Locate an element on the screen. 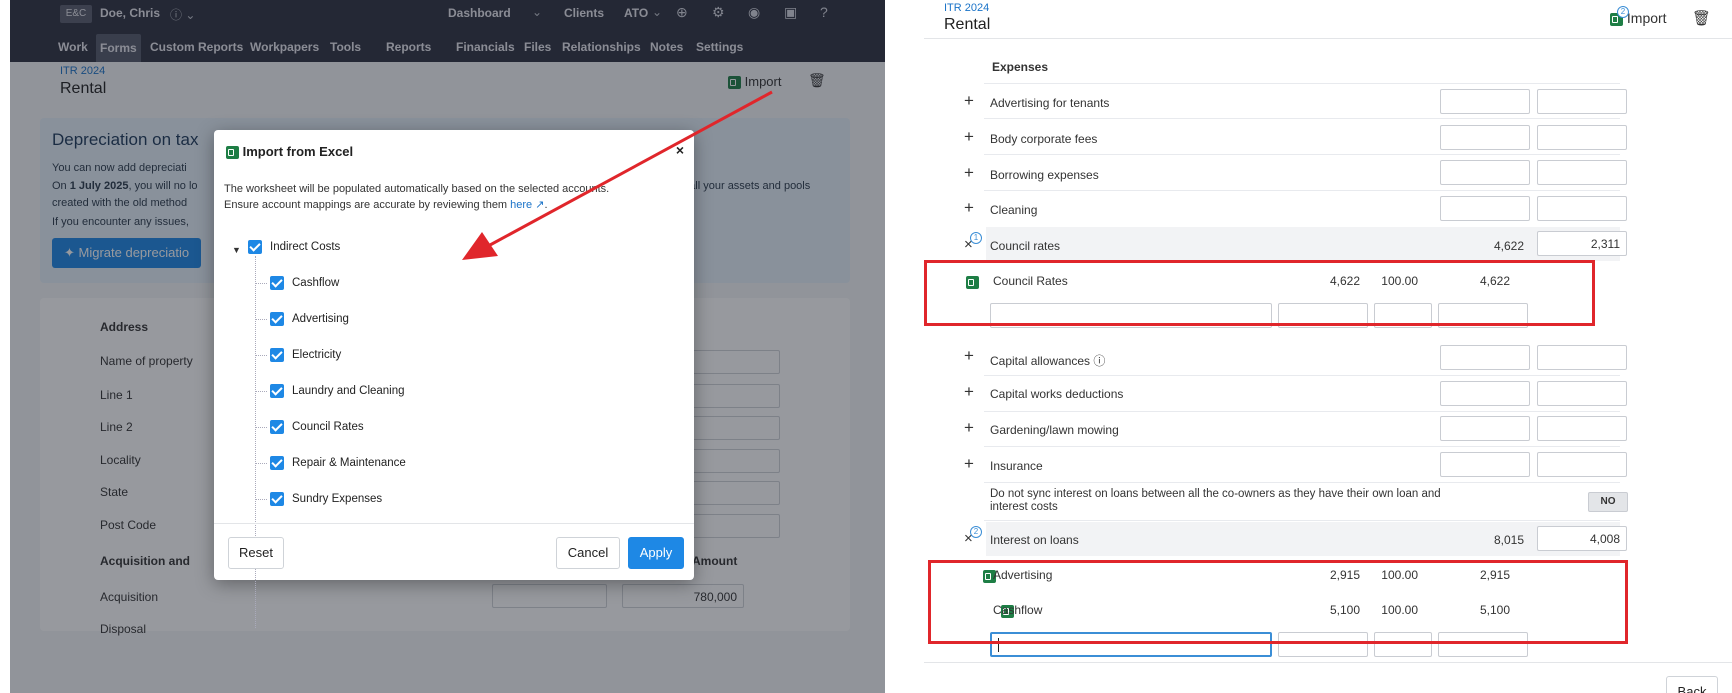  expense-label: Cleaning is located at coordinates (1014, 210).